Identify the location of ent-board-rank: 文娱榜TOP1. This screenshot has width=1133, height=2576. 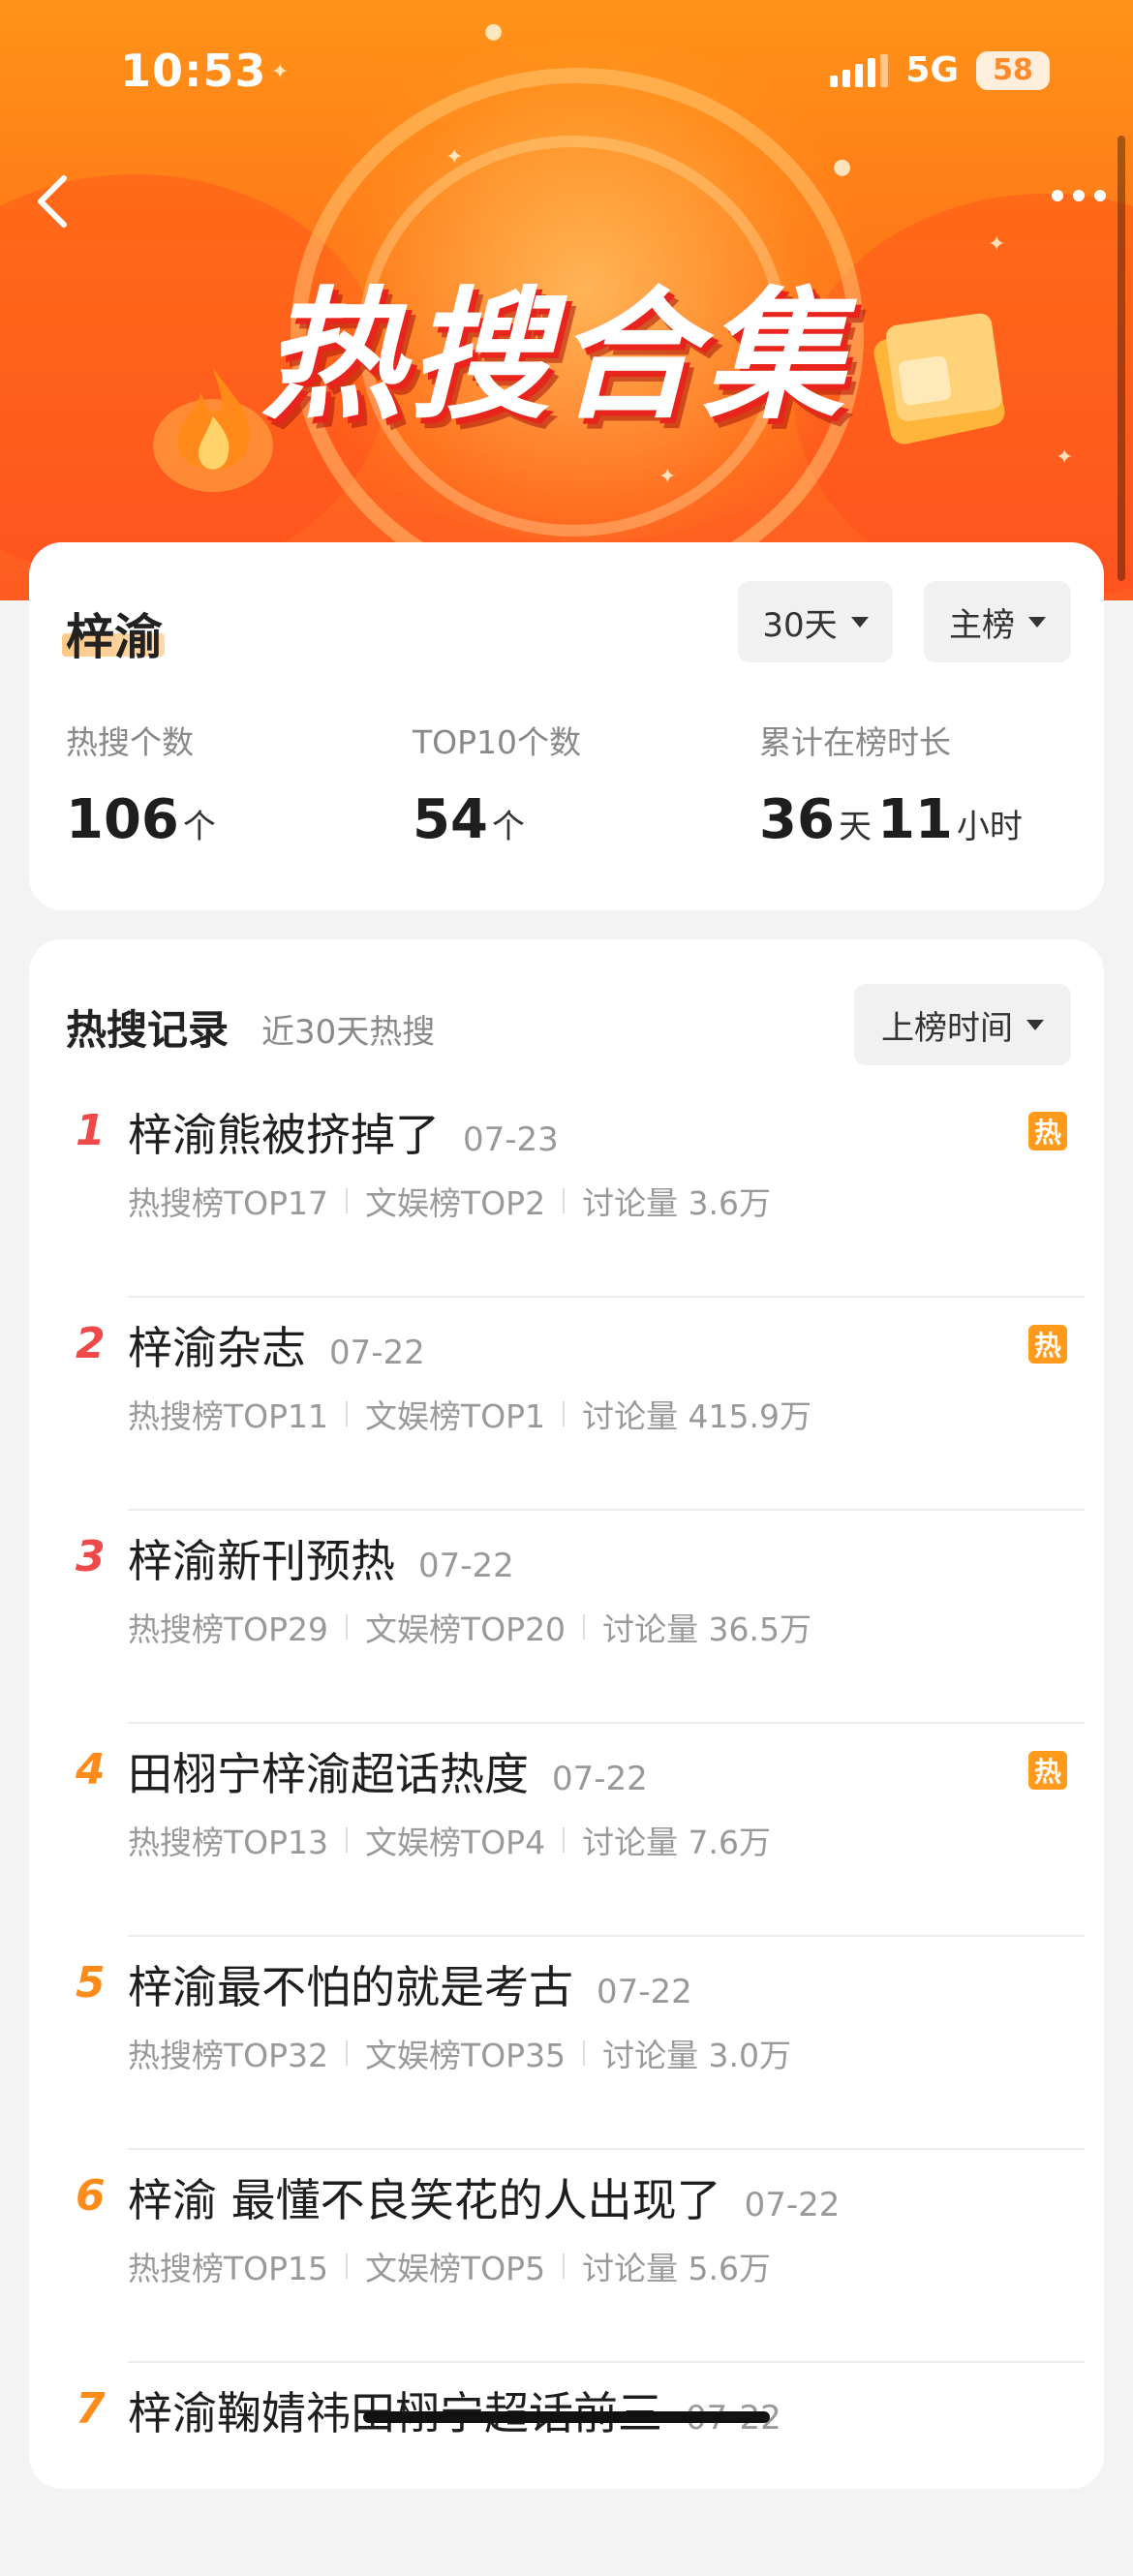
(455, 1416).